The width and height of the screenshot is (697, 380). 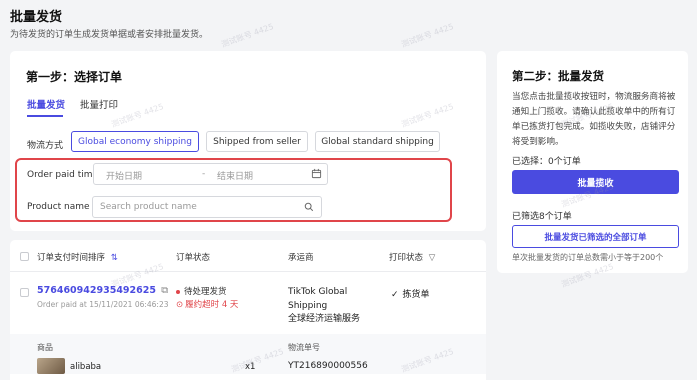 What do you see at coordinates (103, 304) in the screenshot?
I see `order-paid-time: Order paid at 15/11/2021 06:46:23` at bounding box center [103, 304].